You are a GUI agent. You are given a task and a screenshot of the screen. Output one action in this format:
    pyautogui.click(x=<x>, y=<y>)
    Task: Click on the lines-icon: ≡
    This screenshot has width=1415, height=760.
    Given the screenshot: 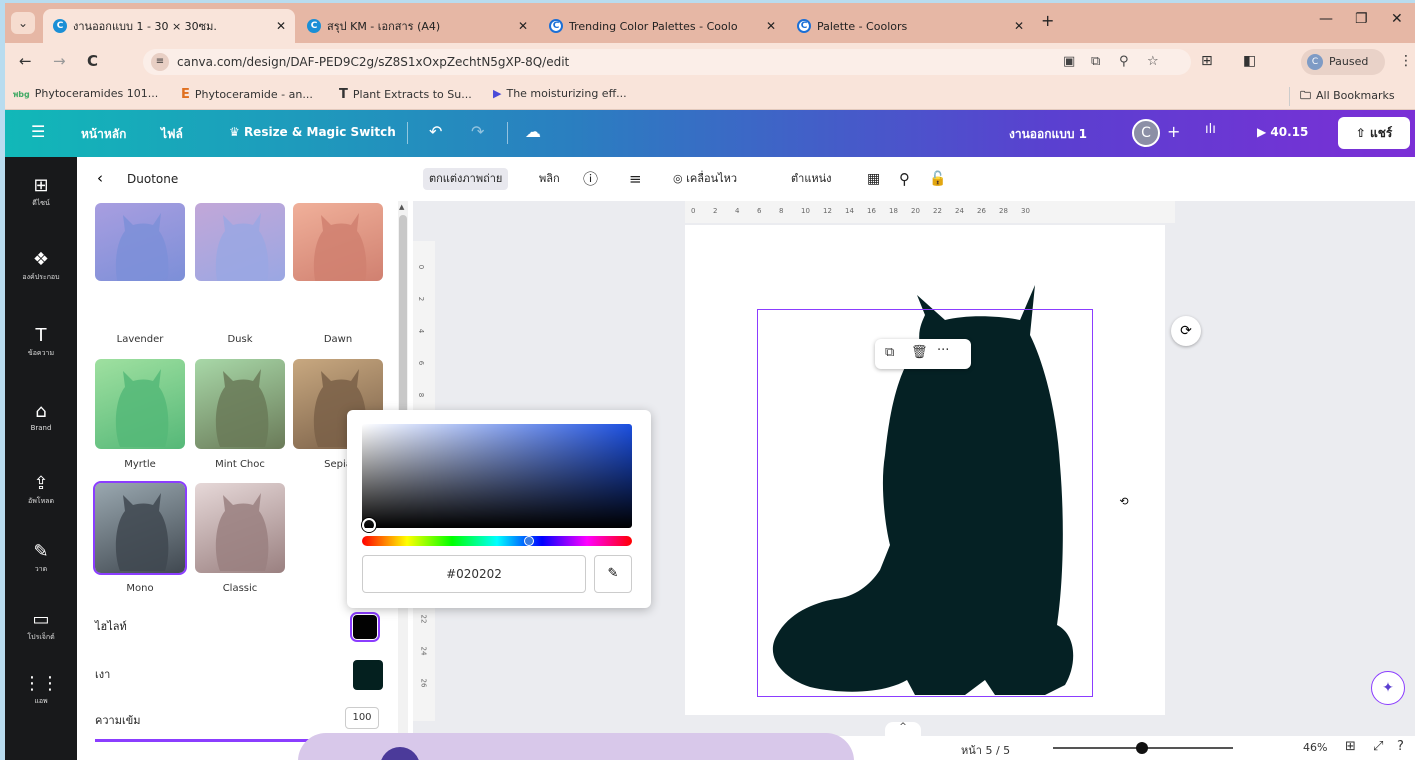 What is the action you would take?
    pyautogui.click(x=635, y=179)
    